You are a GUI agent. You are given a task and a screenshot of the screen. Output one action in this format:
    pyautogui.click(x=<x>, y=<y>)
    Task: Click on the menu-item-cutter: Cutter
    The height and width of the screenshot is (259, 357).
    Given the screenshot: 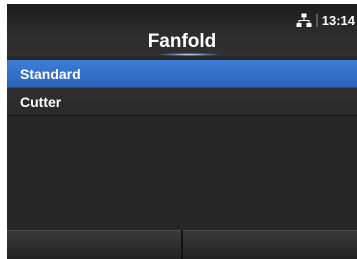 What is the action you would take?
    pyautogui.click(x=182, y=102)
    